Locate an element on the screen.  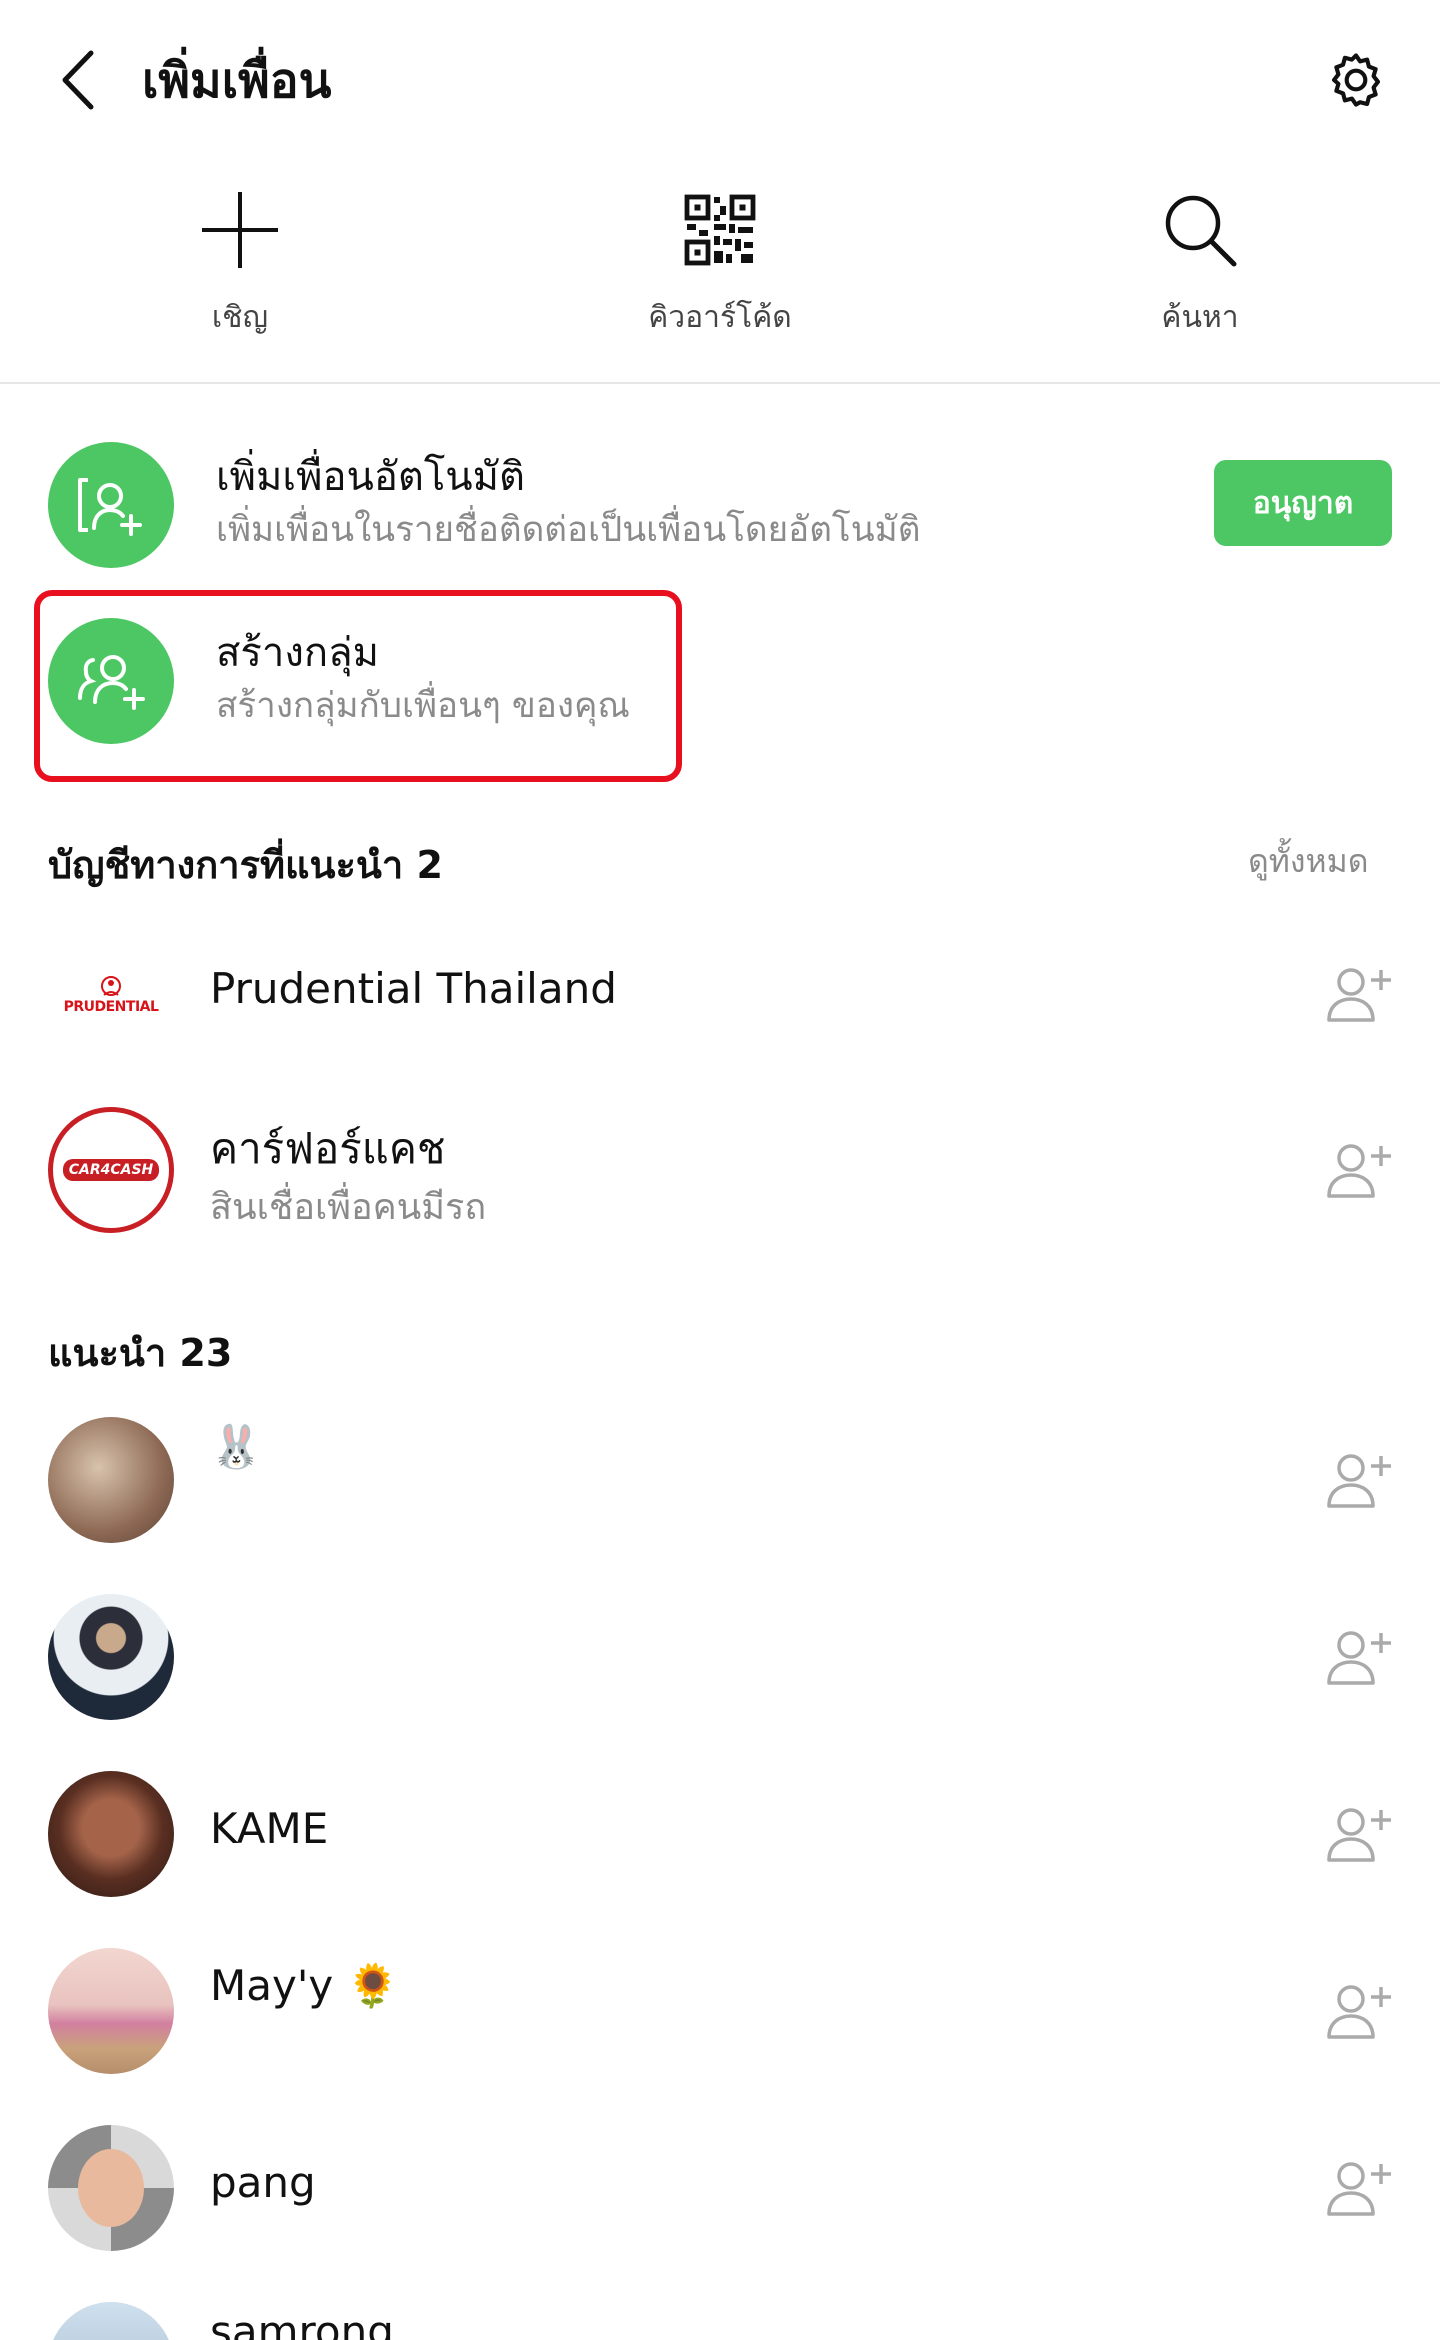
invite-label: เชิญ is located at coordinates (240, 317).